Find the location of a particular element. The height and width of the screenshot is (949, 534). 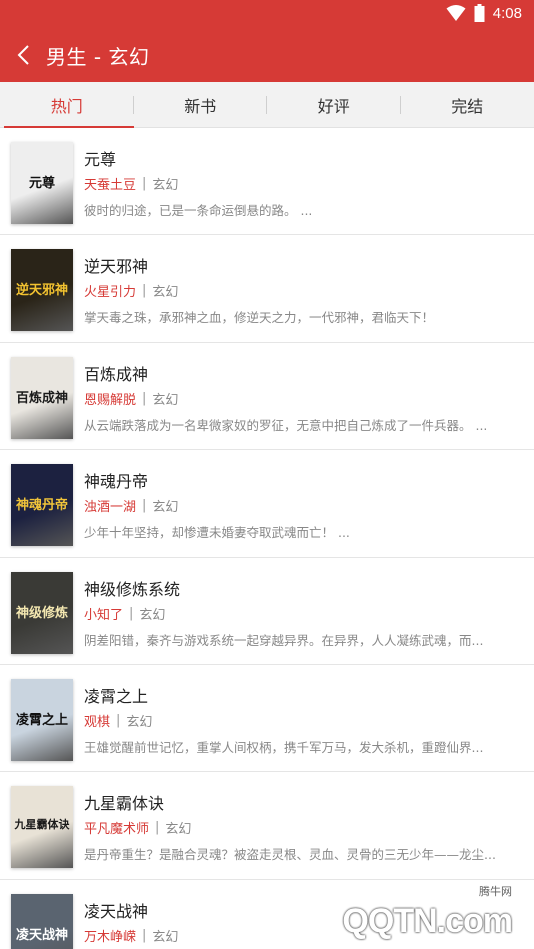

wifi-icon is located at coordinates (456, 13).